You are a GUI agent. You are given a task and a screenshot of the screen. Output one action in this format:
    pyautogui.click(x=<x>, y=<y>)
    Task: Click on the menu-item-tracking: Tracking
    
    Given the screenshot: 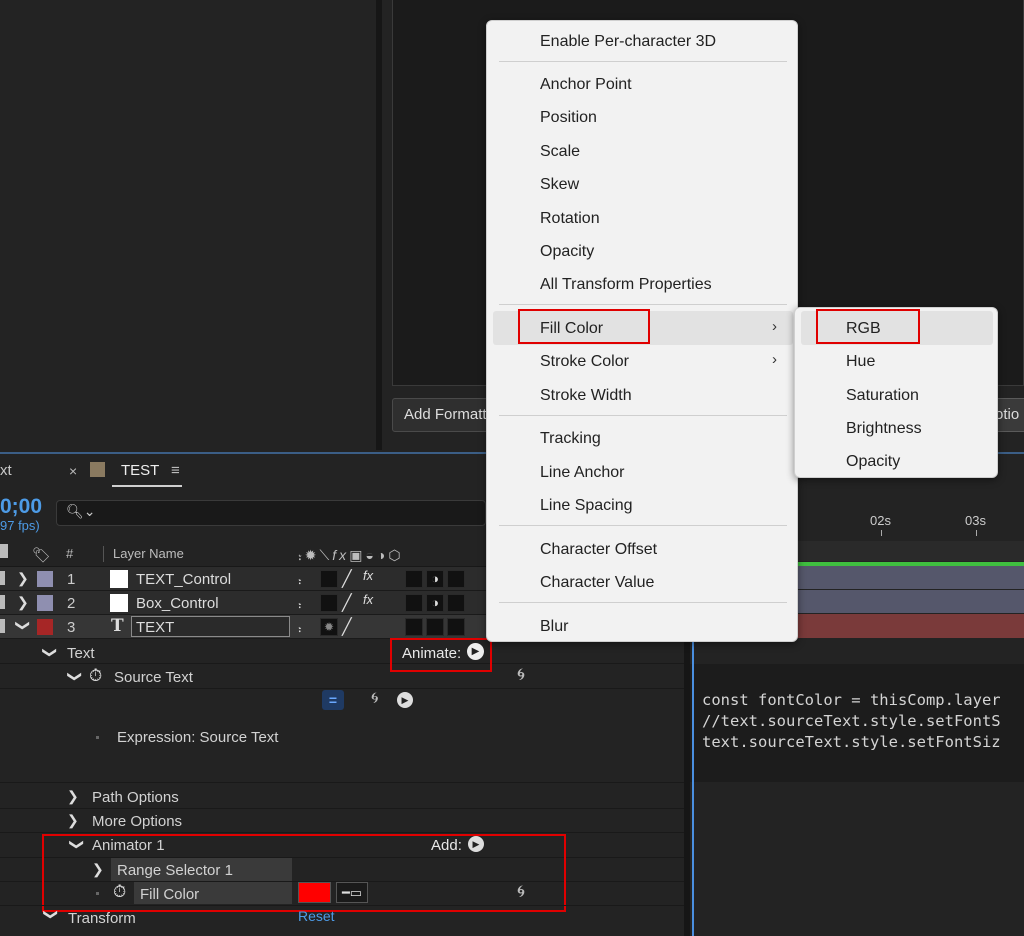 What is the action you would take?
    pyautogui.click(x=570, y=439)
    